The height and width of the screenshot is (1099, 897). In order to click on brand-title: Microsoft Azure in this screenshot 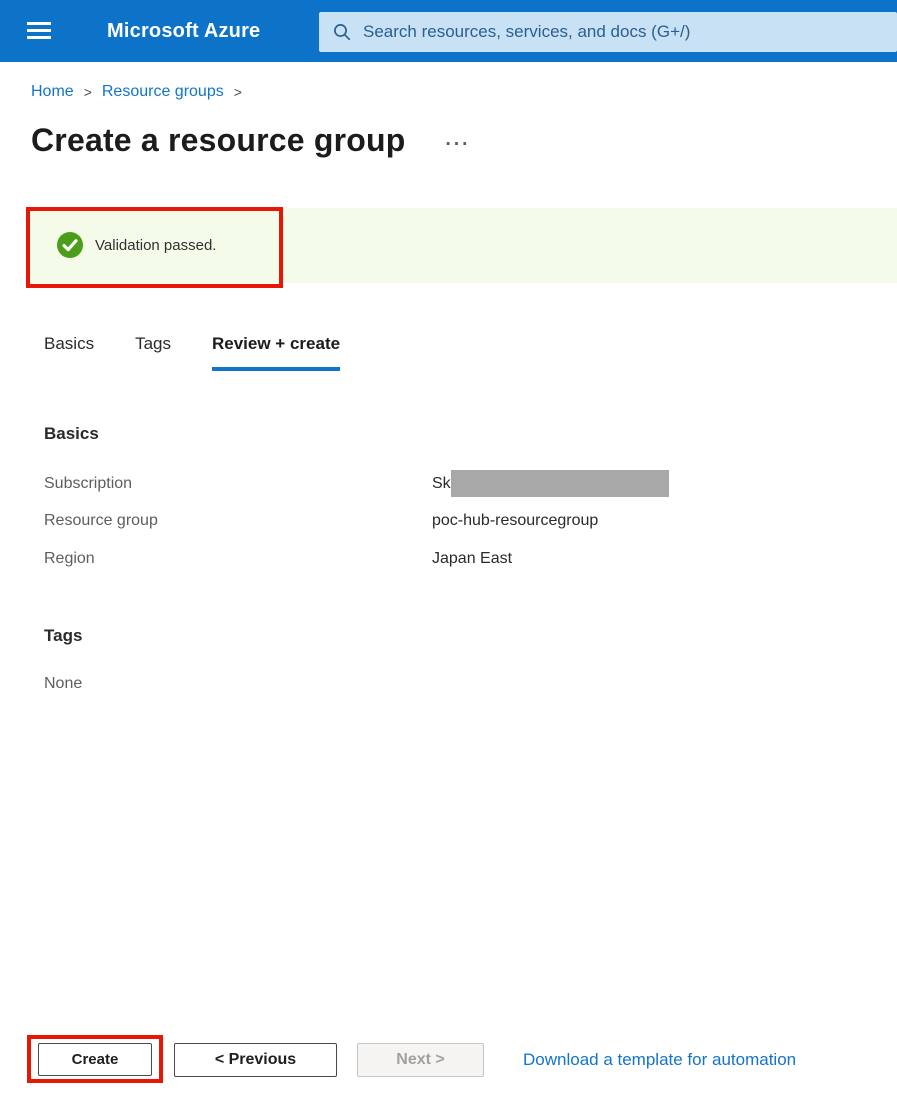, I will do `click(183, 31)`.